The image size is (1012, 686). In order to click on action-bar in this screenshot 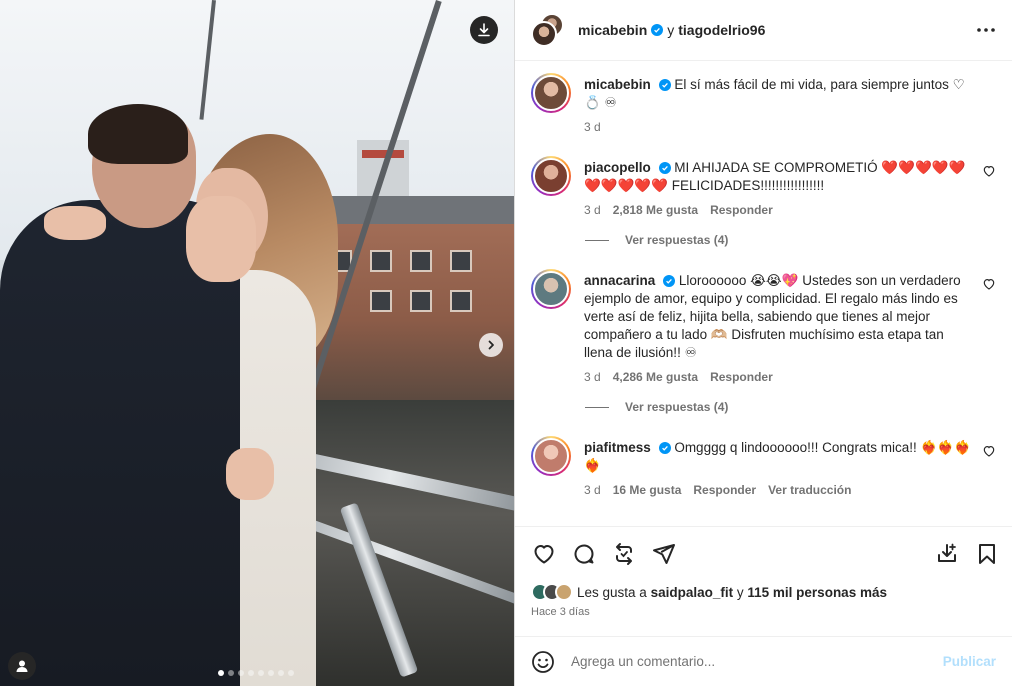, I will do `click(763, 553)`.